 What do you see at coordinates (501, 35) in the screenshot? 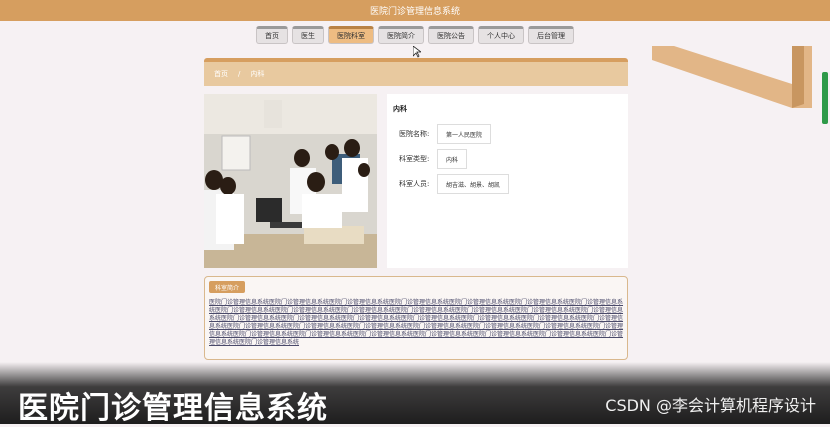
I see `nav-item-user-center: 个人中心` at bounding box center [501, 35].